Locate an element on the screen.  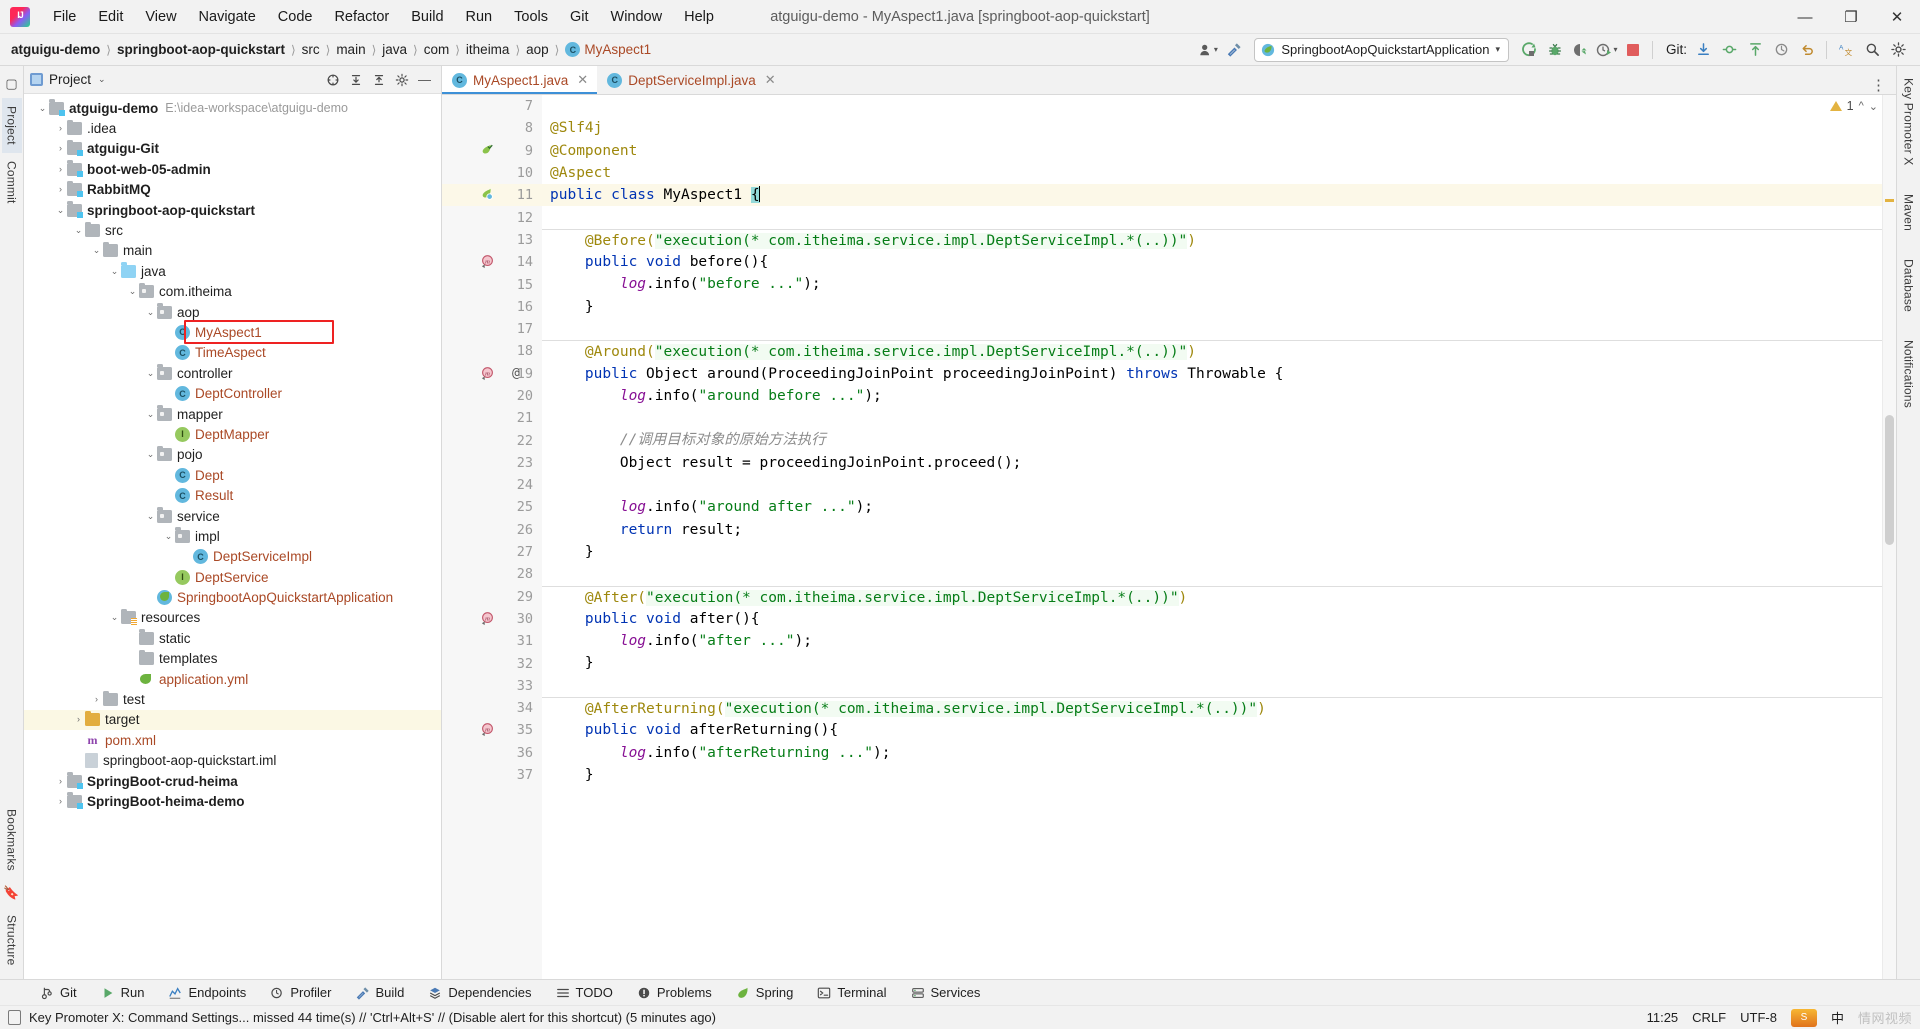
gutter-line-18: 18 is located at coordinates (492, 351).